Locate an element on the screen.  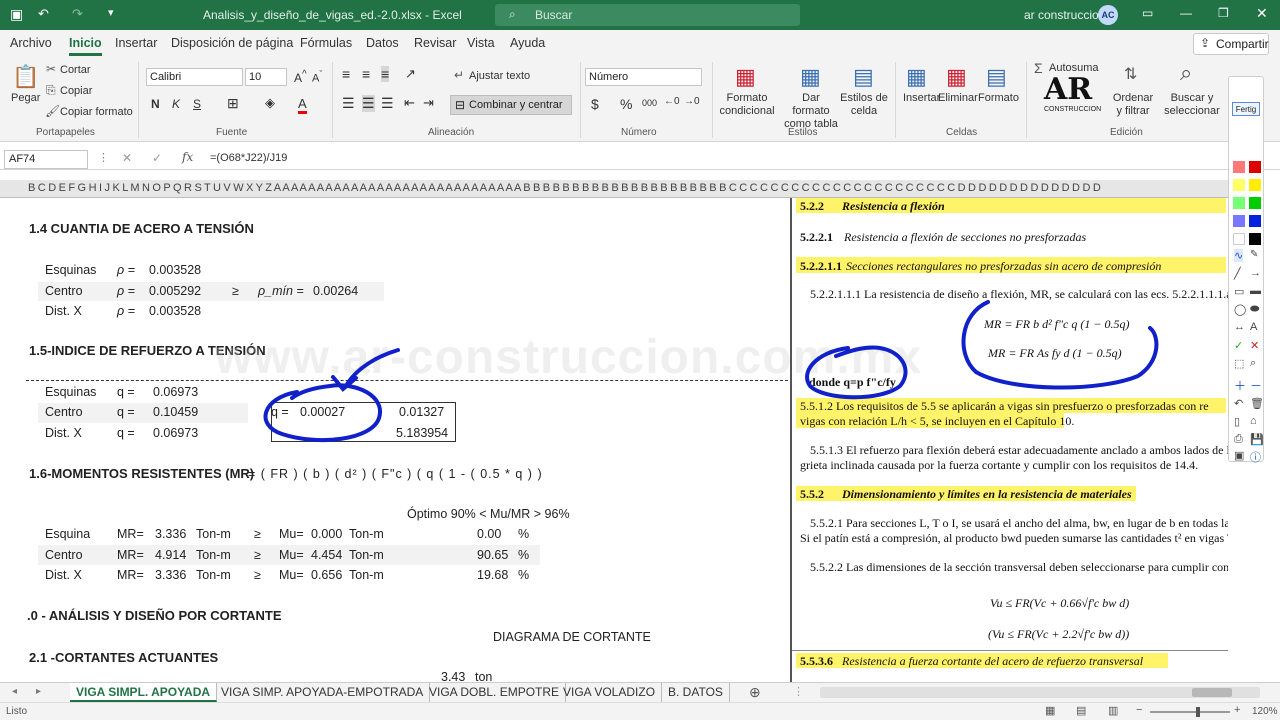
color-swatch-yellow is located at coordinates (1255, 185).